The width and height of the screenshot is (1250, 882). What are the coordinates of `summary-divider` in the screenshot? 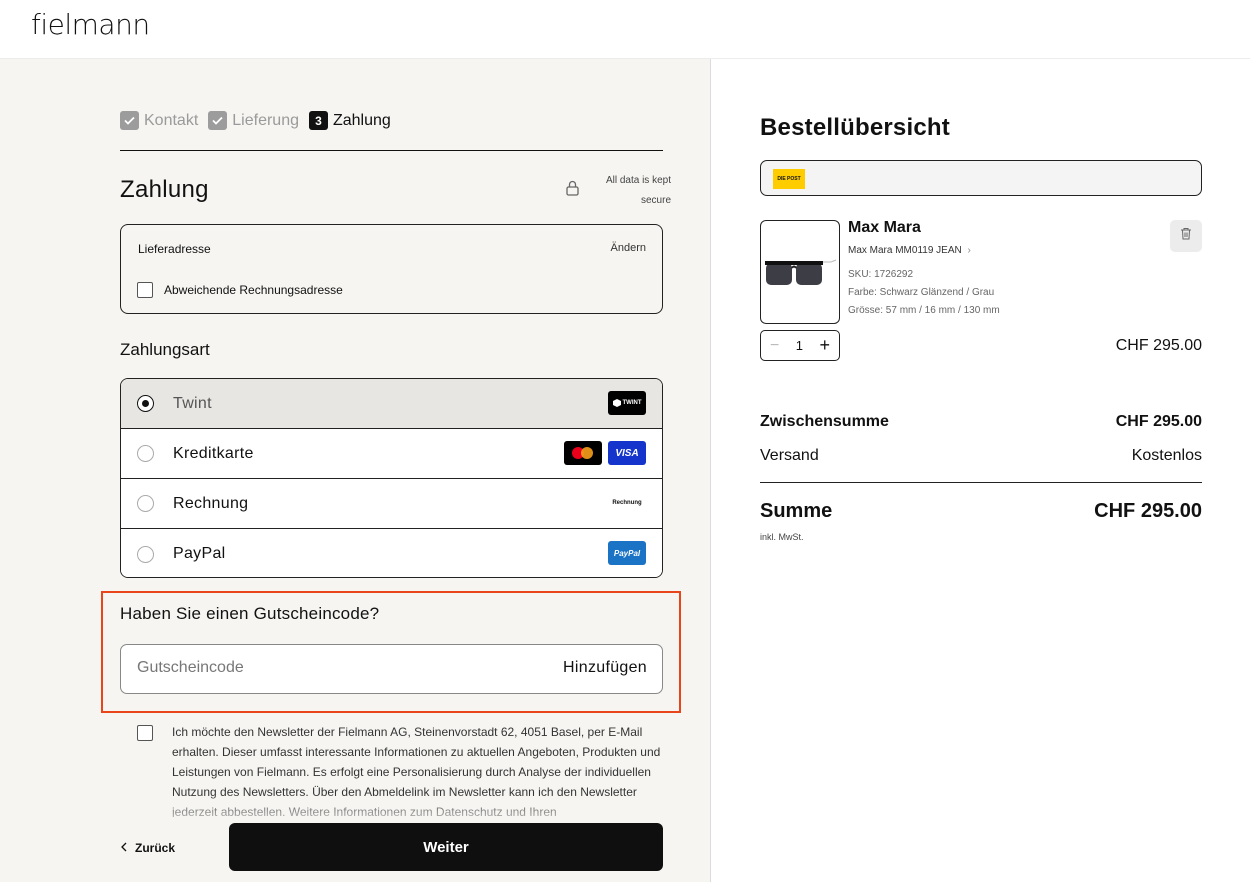 It's located at (981, 482).